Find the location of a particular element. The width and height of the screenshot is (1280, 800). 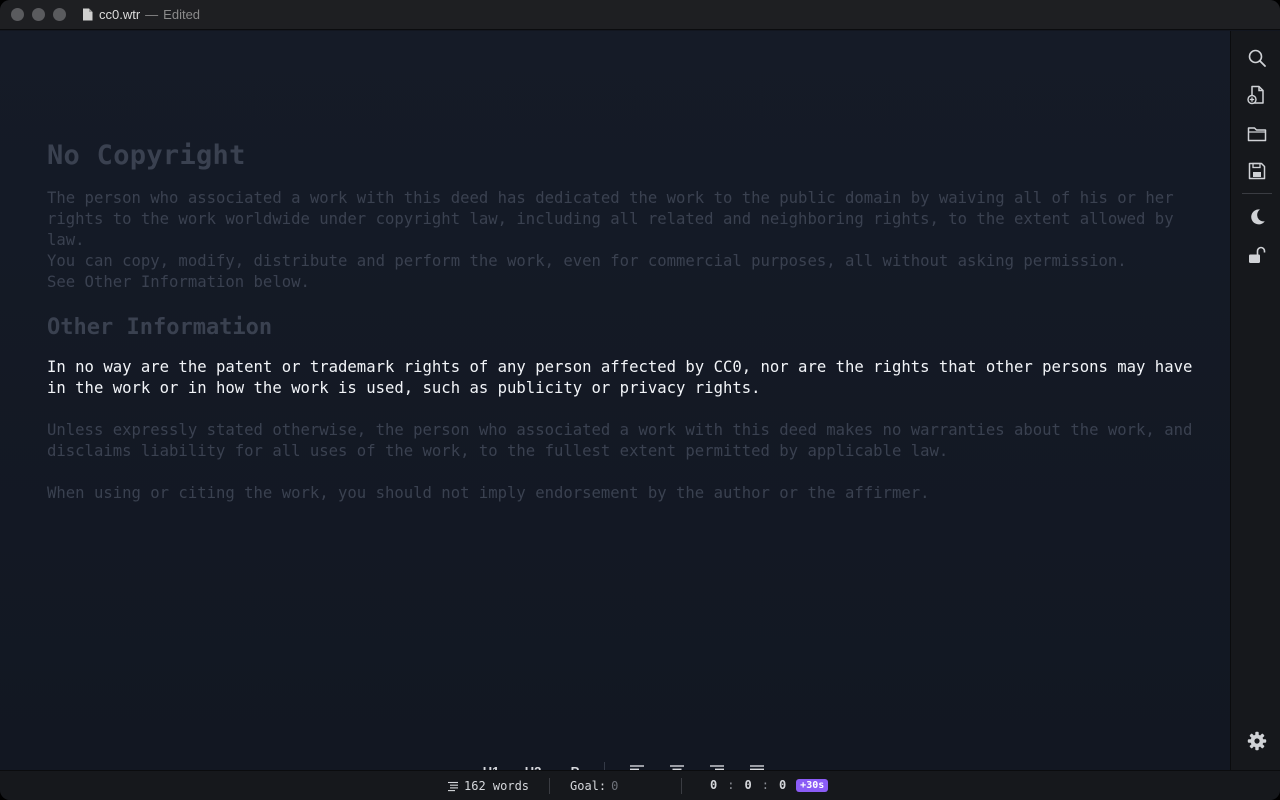

word-count-value: 162 words is located at coordinates (497, 786).